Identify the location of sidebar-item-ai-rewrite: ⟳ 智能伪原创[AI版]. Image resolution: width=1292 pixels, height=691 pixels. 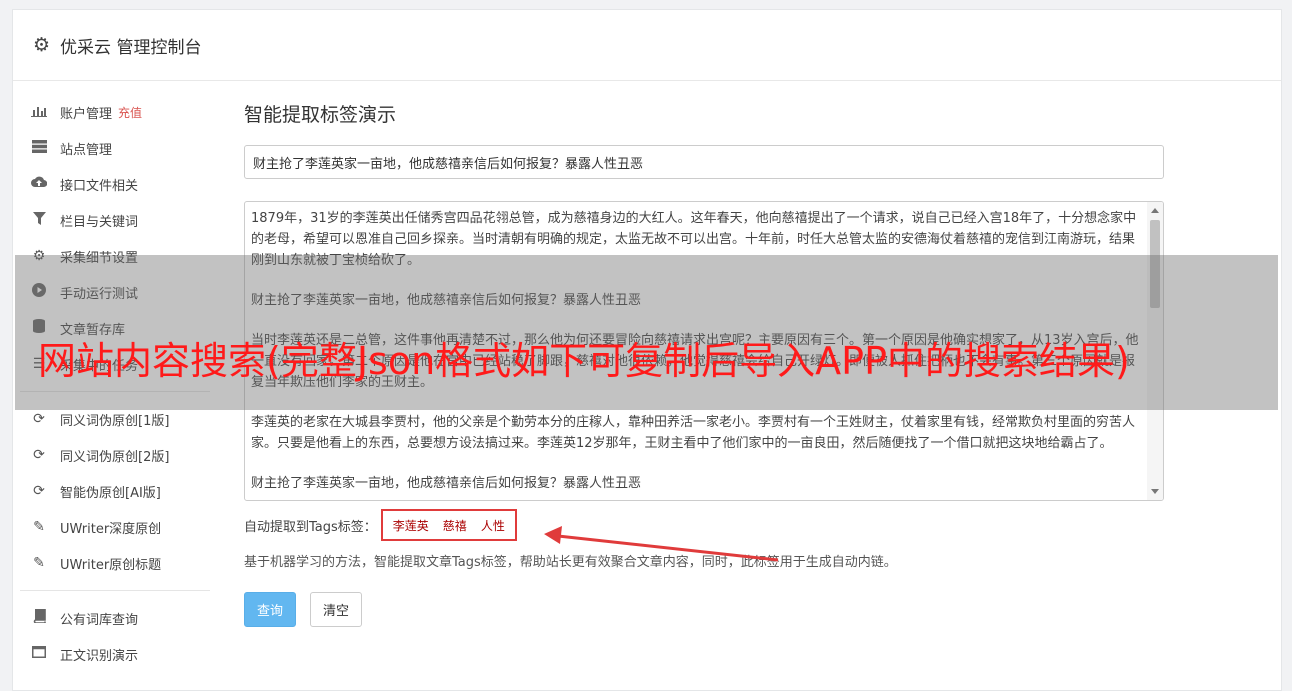
(115, 491).